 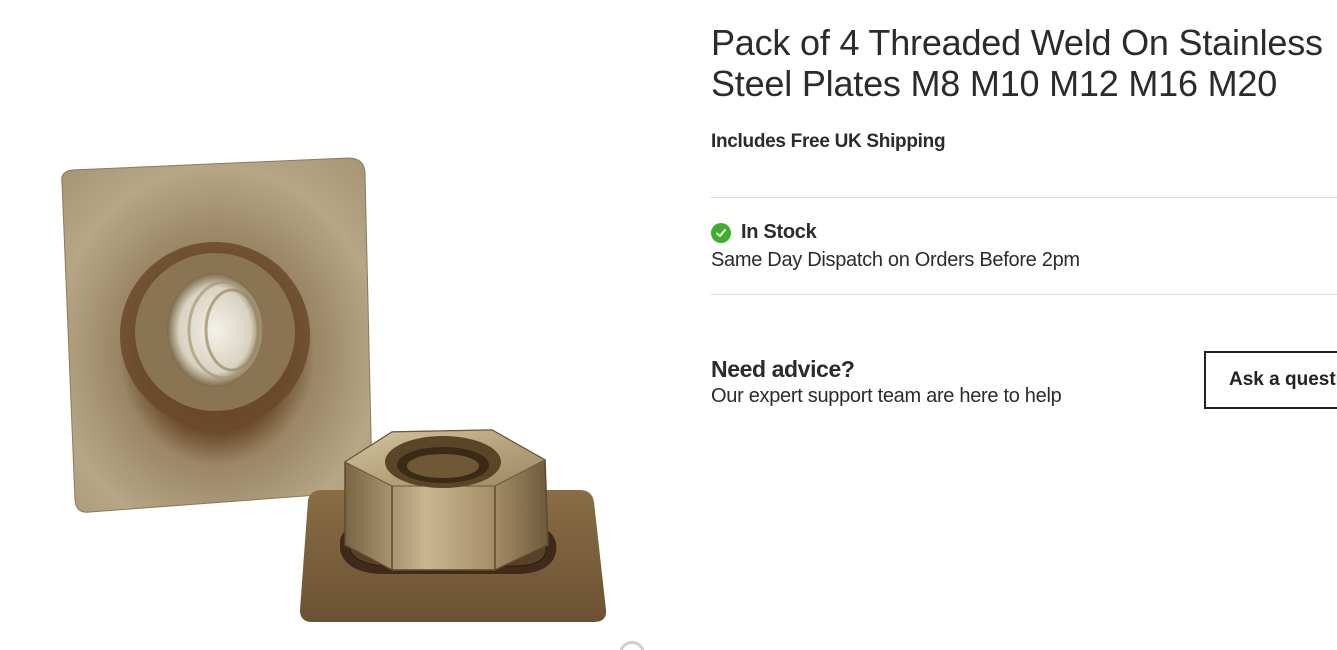 What do you see at coordinates (721, 232) in the screenshot?
I see `check-circle-icon` at bounding box center [721, 232].